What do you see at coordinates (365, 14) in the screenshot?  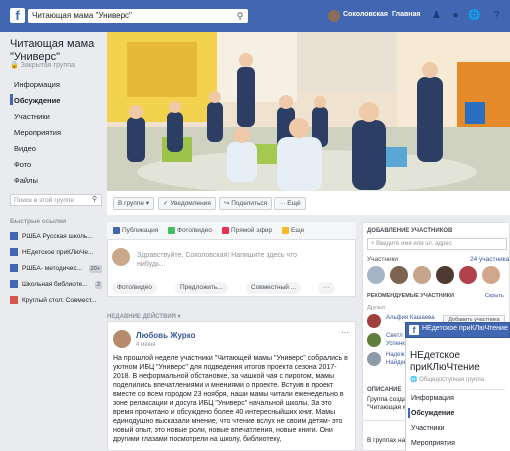 I see `profile-link: Соколовская` at bounding box center [365, 14].